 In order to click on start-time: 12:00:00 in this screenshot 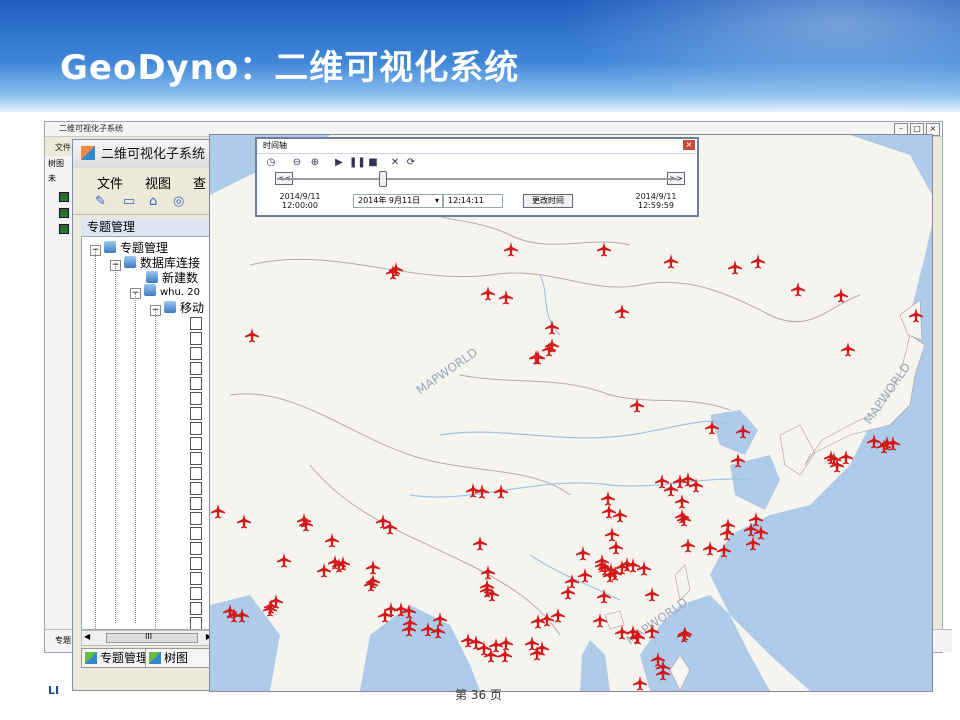, I will do `click(300, 205)`.